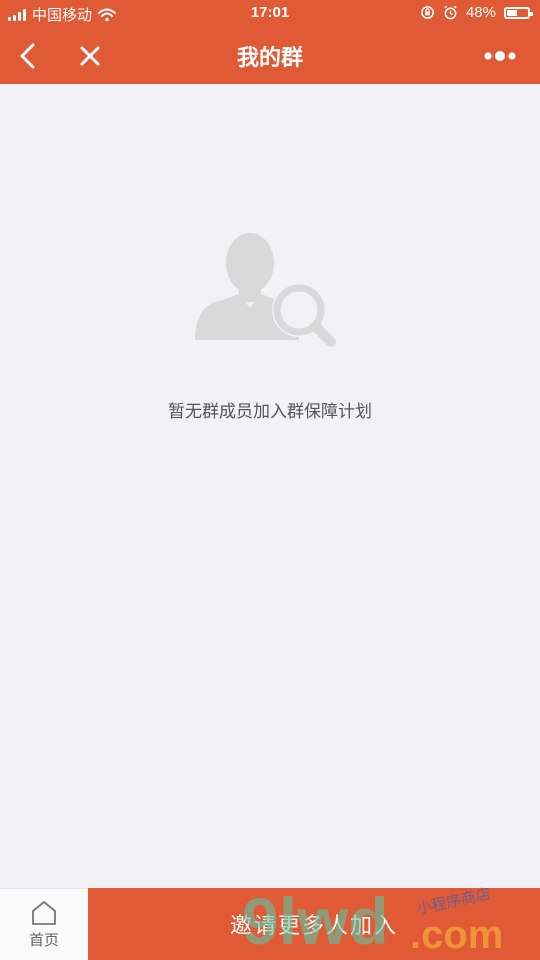  I want to click on battery-percent: 48%, so click(480, 12).